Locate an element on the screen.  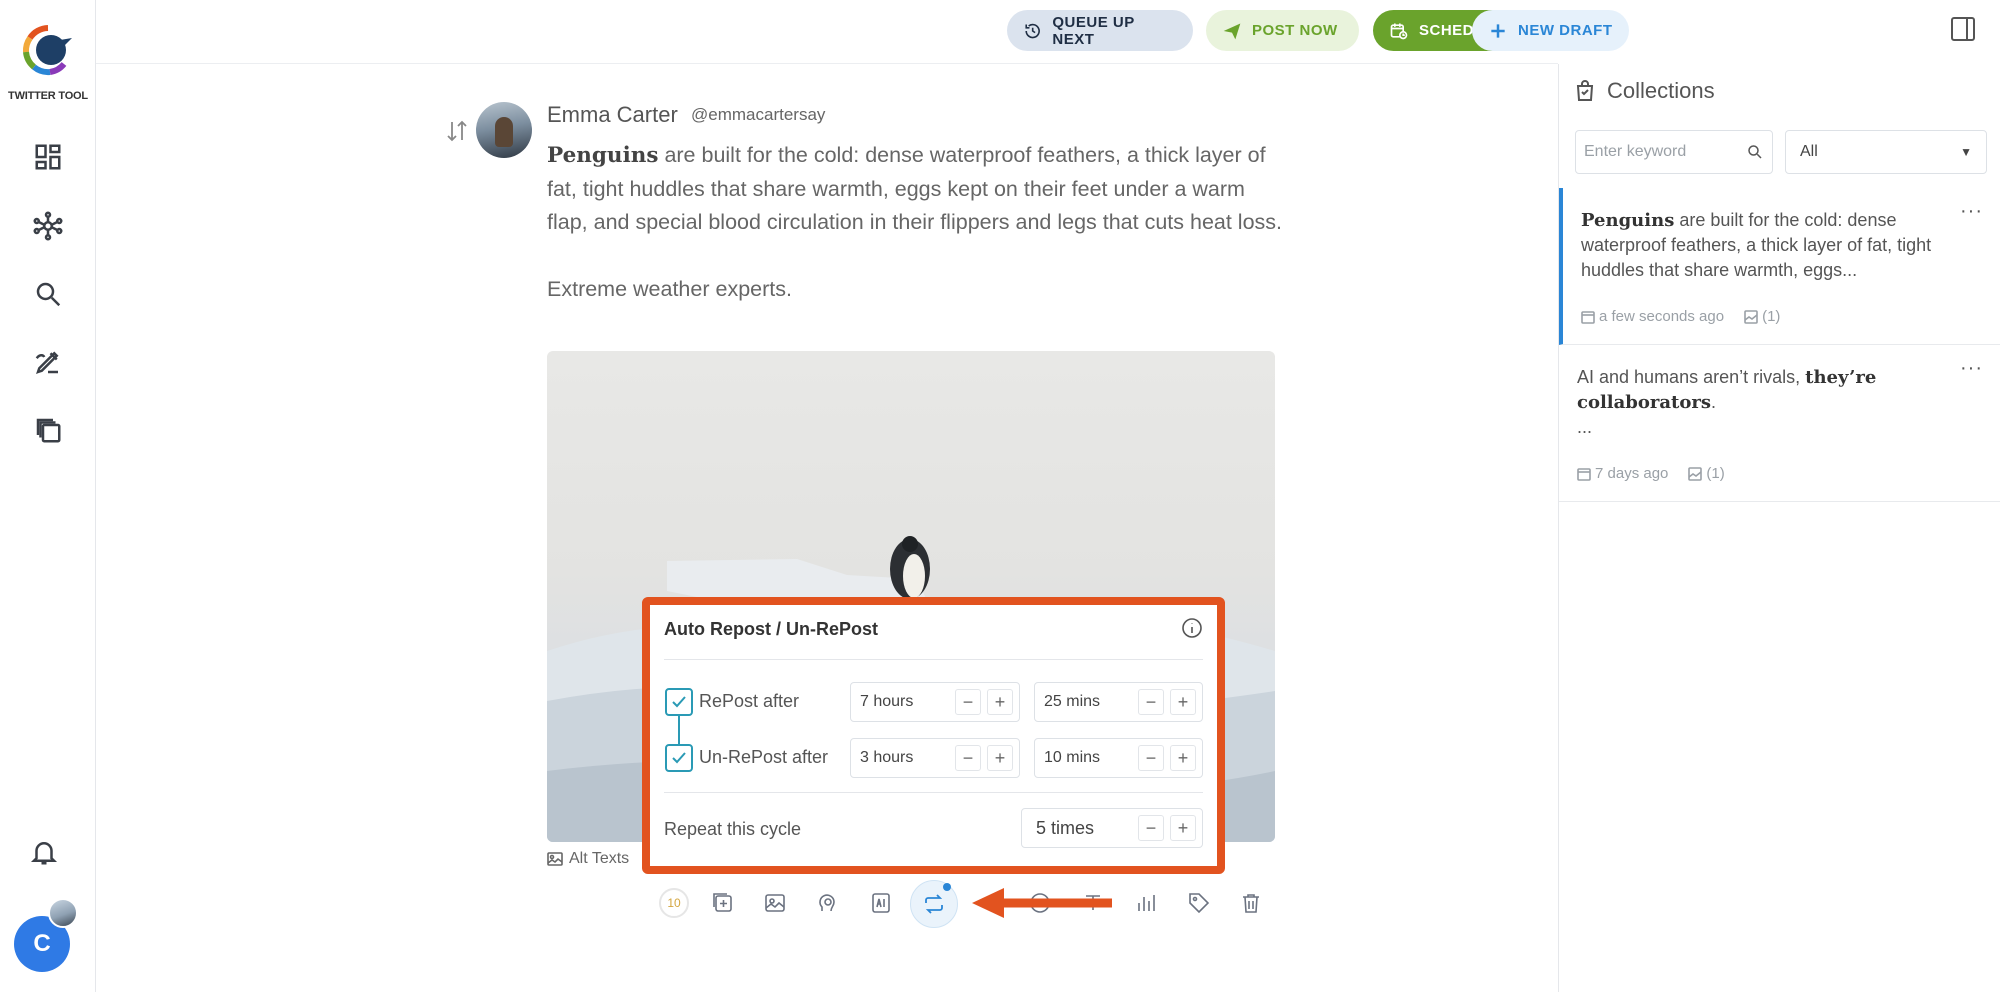
add-card-icon is located at coordinates (722, 902).